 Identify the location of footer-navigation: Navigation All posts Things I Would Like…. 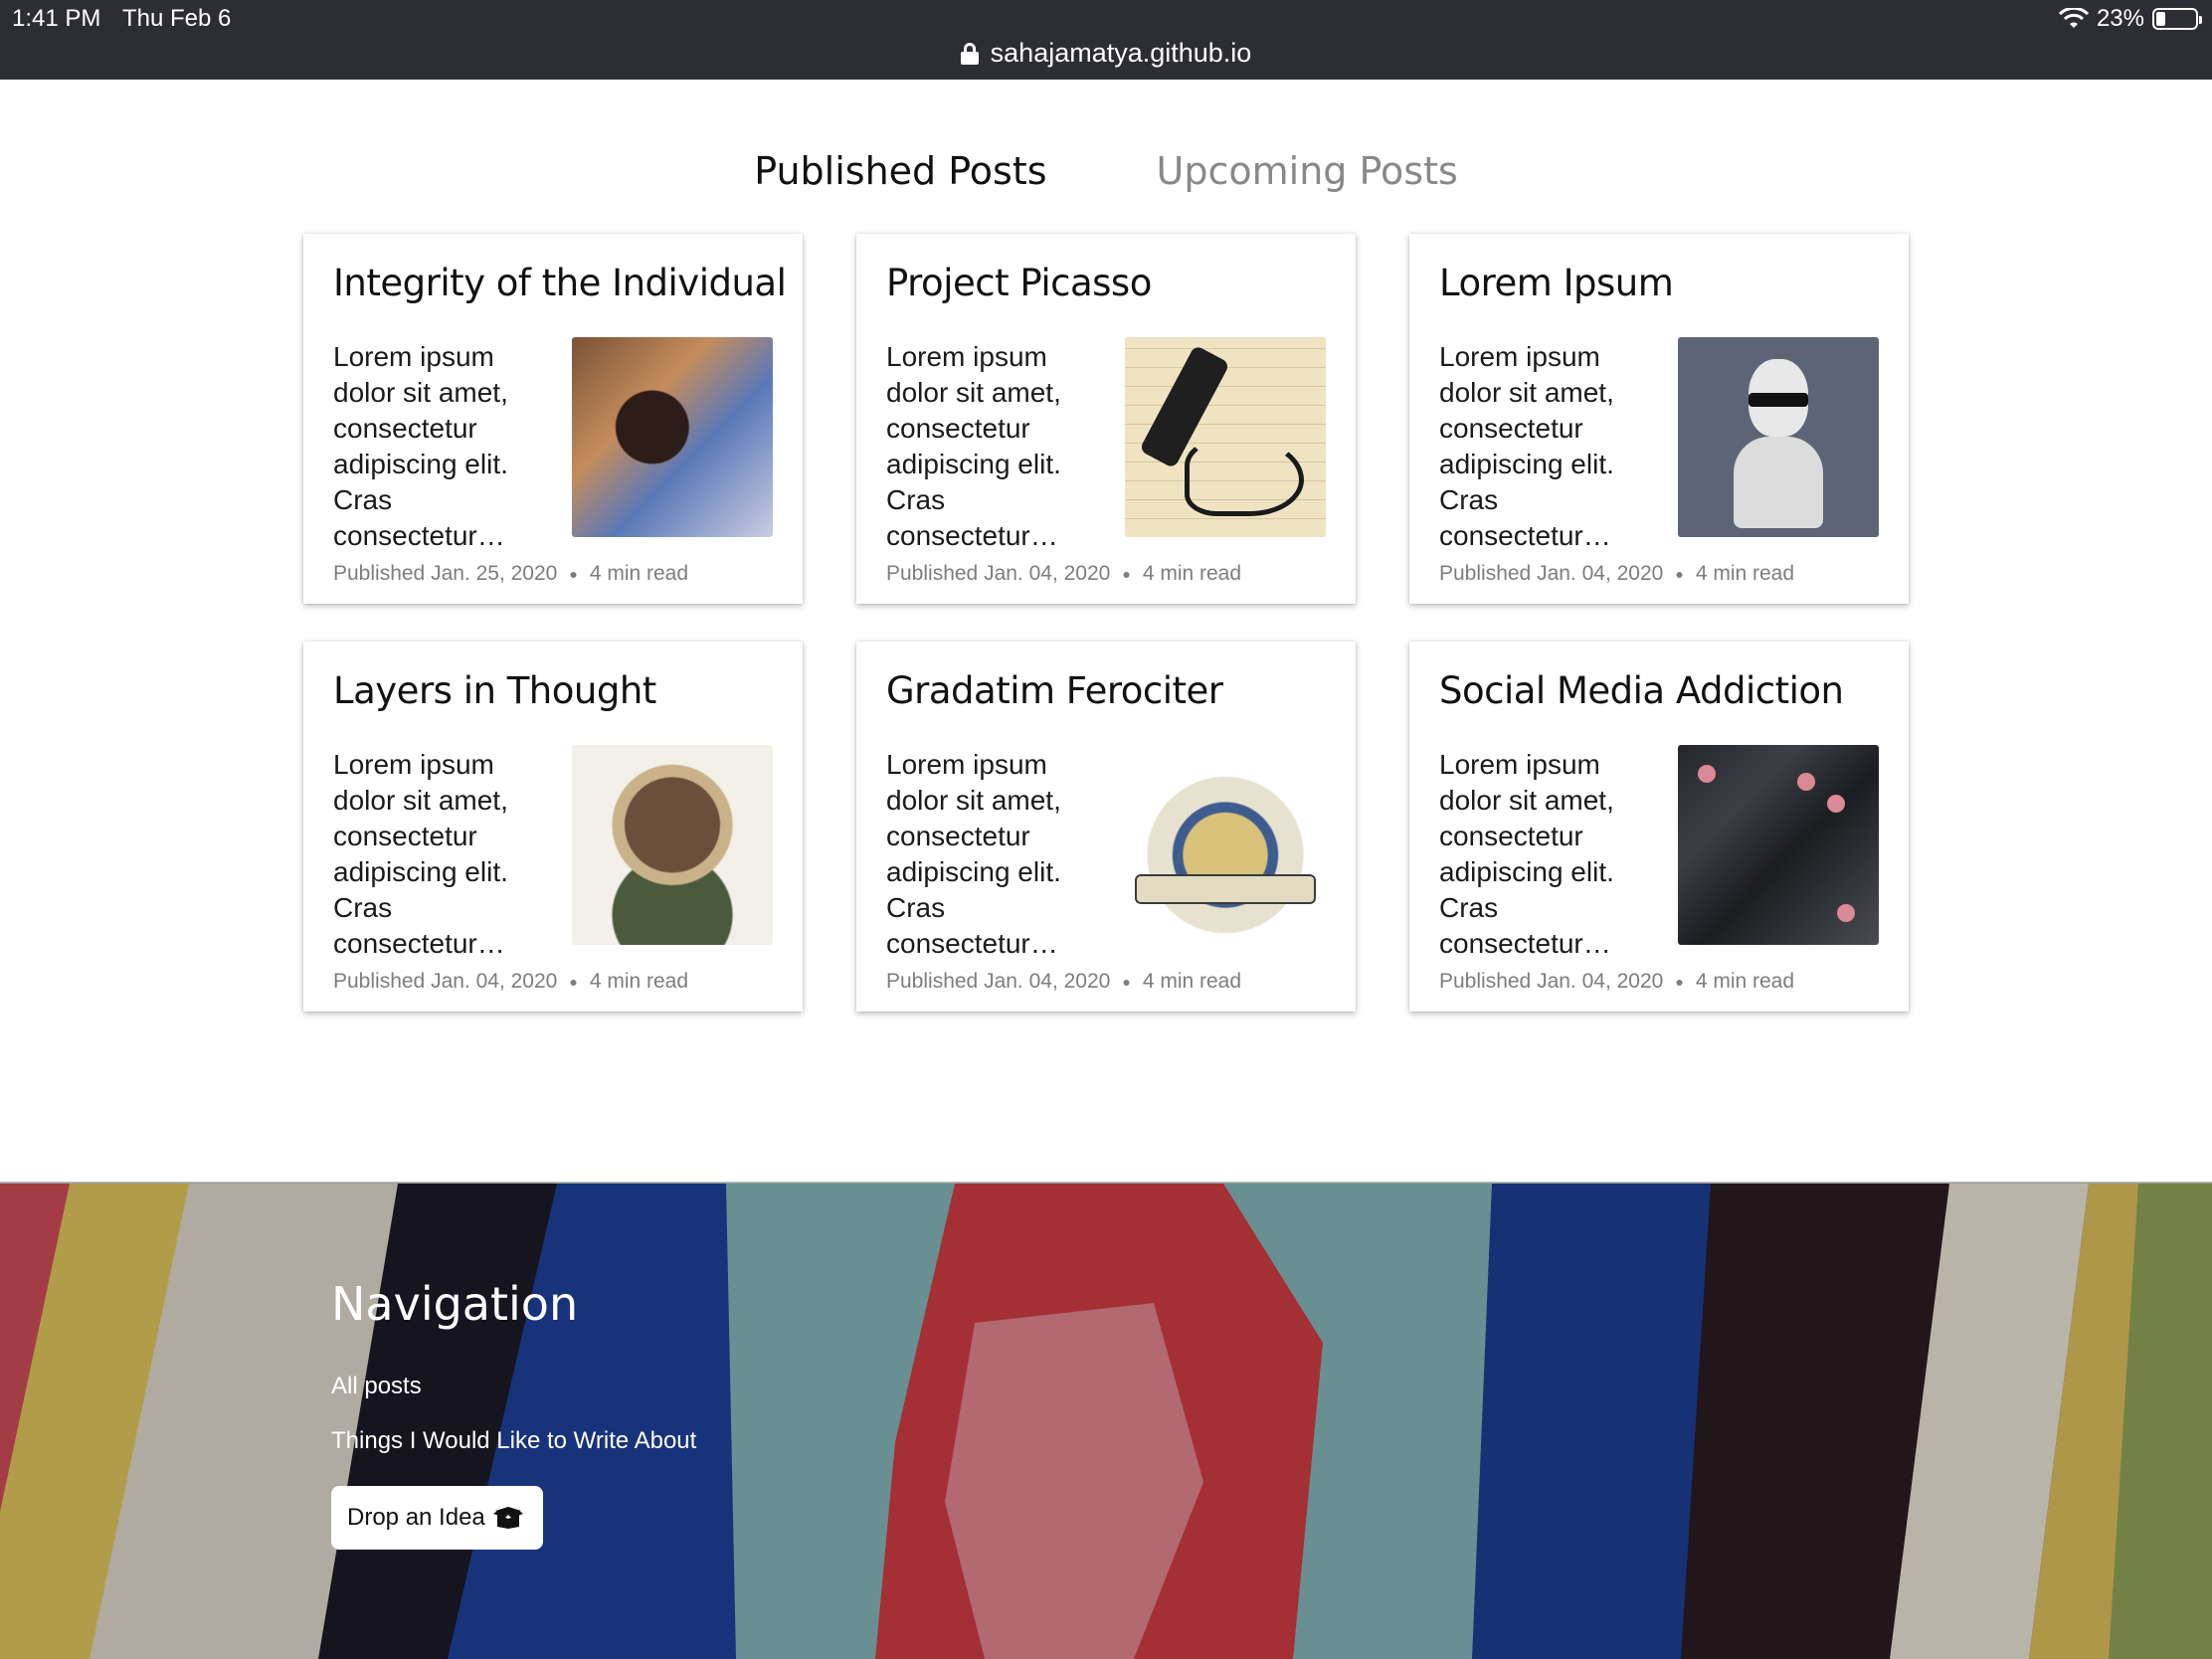
(513, 1413).